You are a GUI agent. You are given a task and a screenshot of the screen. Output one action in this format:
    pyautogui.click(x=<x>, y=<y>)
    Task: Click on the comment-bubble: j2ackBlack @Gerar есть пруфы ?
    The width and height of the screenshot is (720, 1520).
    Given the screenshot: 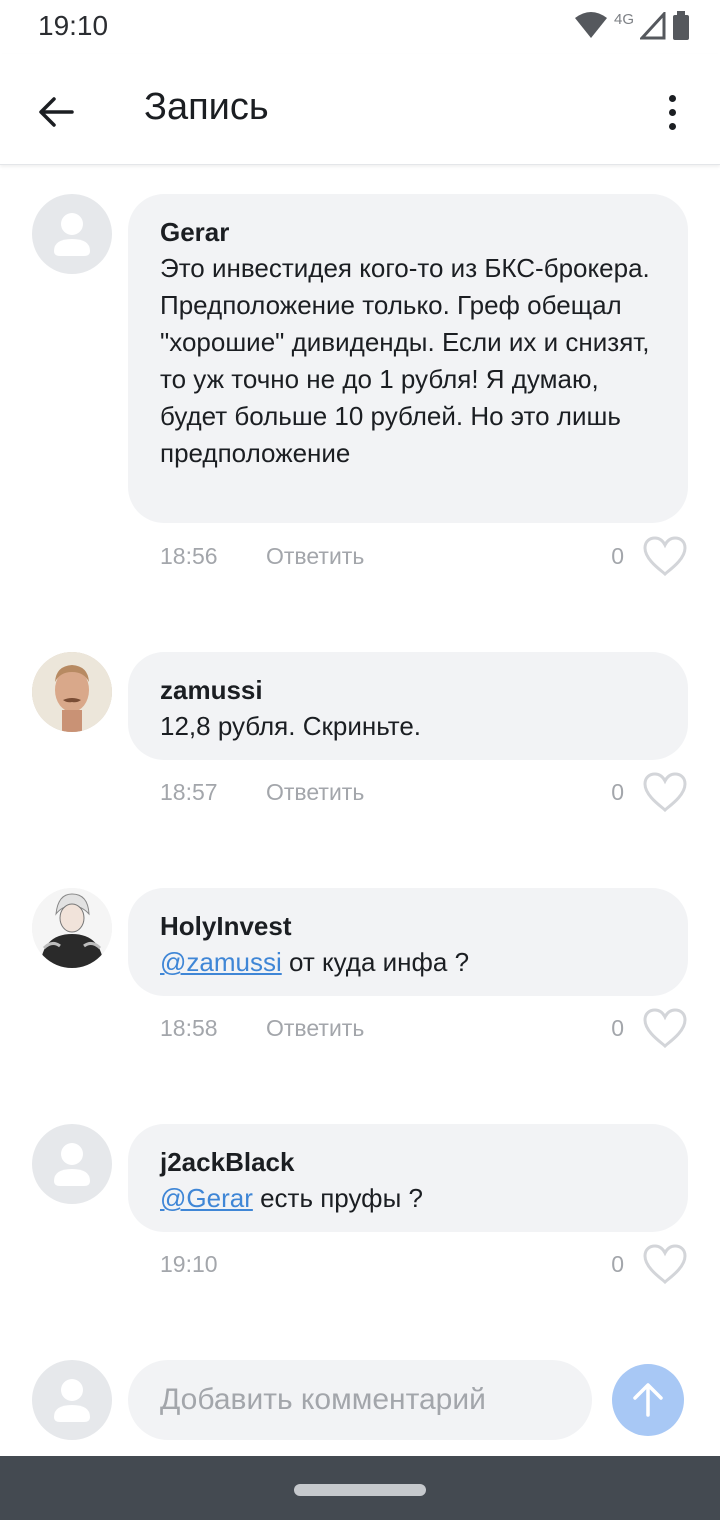 What is the action you would take?
    pyautogui.click(x=408, y=1178)
    